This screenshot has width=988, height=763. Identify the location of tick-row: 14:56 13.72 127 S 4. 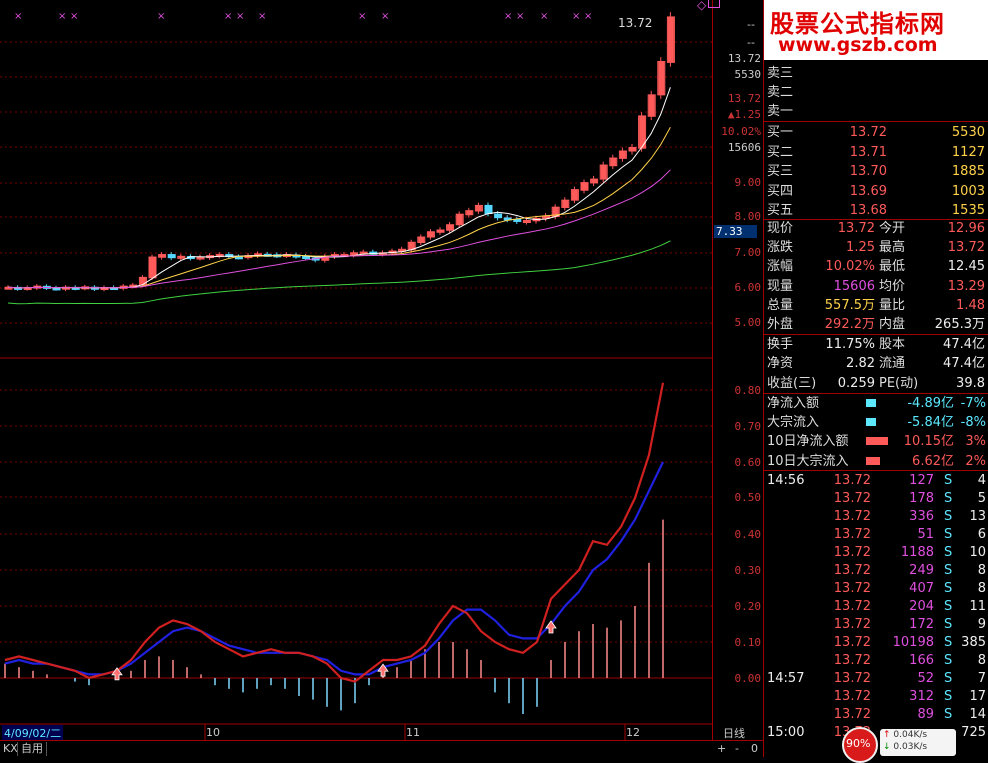
(876, 480).